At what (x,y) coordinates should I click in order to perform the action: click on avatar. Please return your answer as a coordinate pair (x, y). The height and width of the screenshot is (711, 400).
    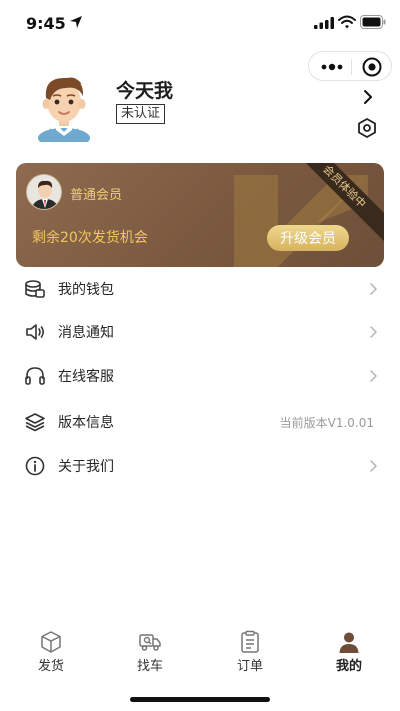
    Looking at the image, I should click on (64, 104).